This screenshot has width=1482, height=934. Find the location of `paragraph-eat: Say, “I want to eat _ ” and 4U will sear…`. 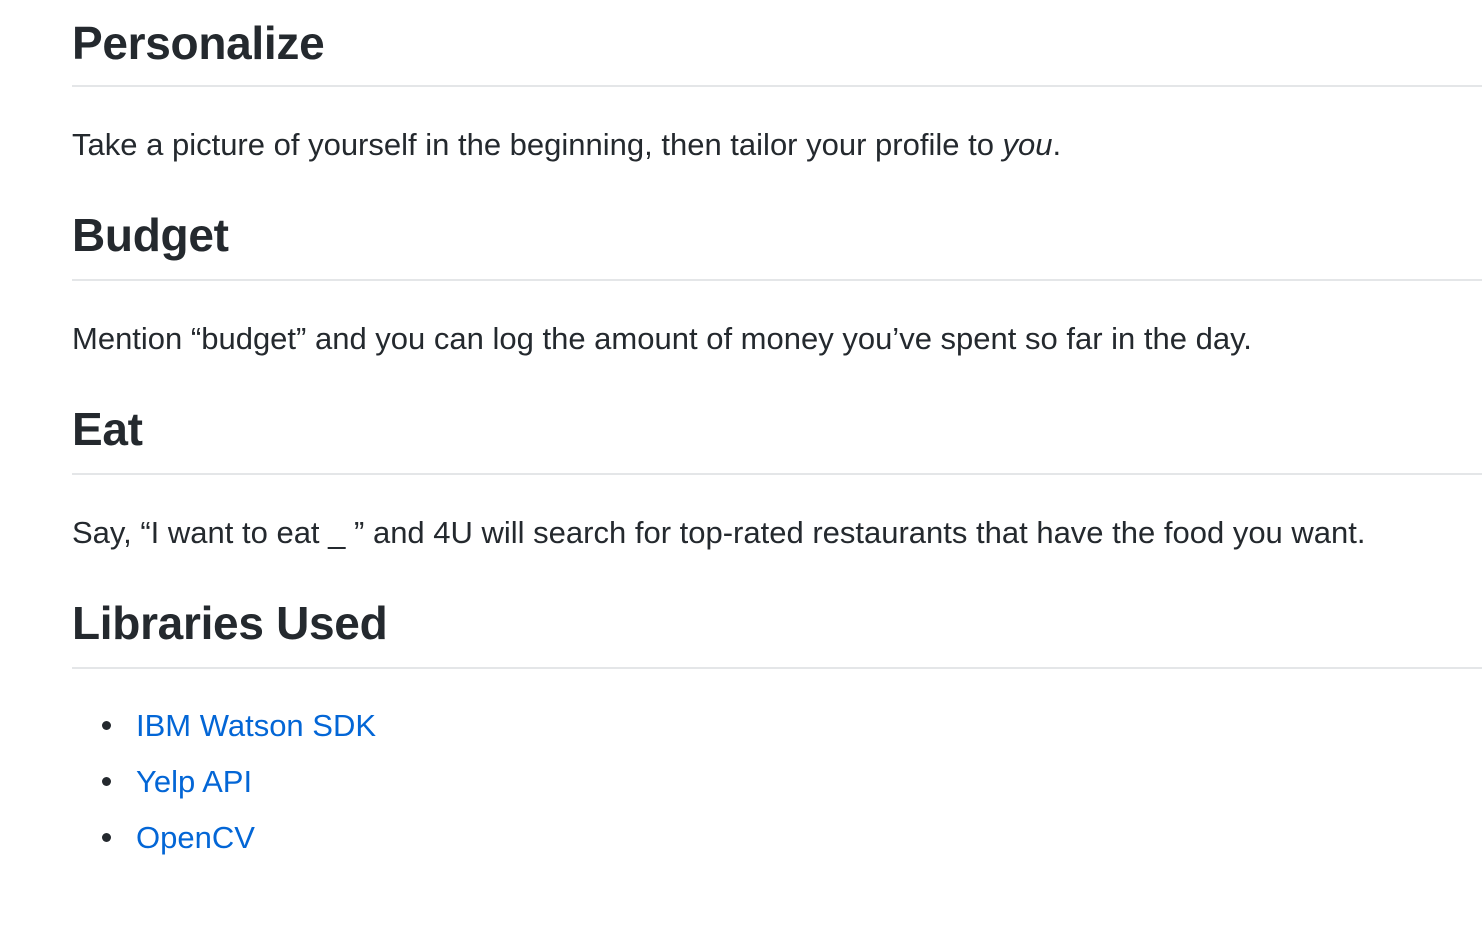

paragraph-eat: Say, “I want to eat _ ” and 4U will sear… is located at coordinates (719, 532).